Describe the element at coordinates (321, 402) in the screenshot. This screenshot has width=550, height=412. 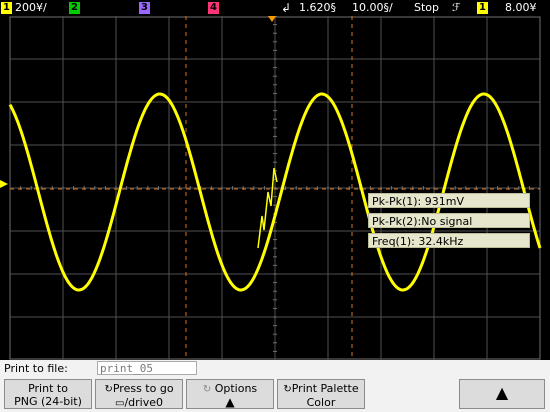
I see `print-palette-value: Color` at that location.